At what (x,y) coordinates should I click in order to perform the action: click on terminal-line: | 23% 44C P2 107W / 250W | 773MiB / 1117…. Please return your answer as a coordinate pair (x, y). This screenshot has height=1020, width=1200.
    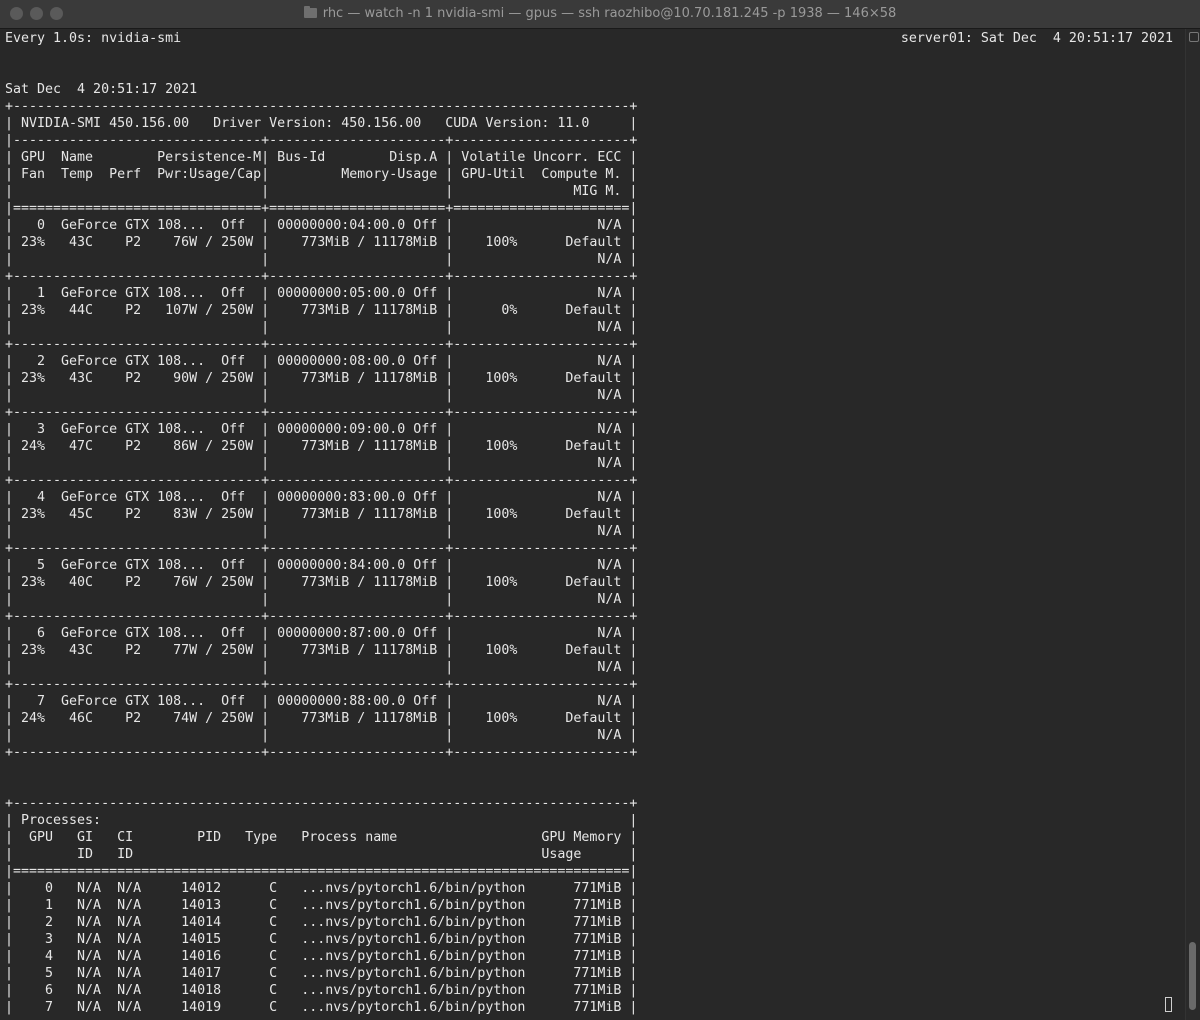
    Looking at the image, I should click on (321, 310).